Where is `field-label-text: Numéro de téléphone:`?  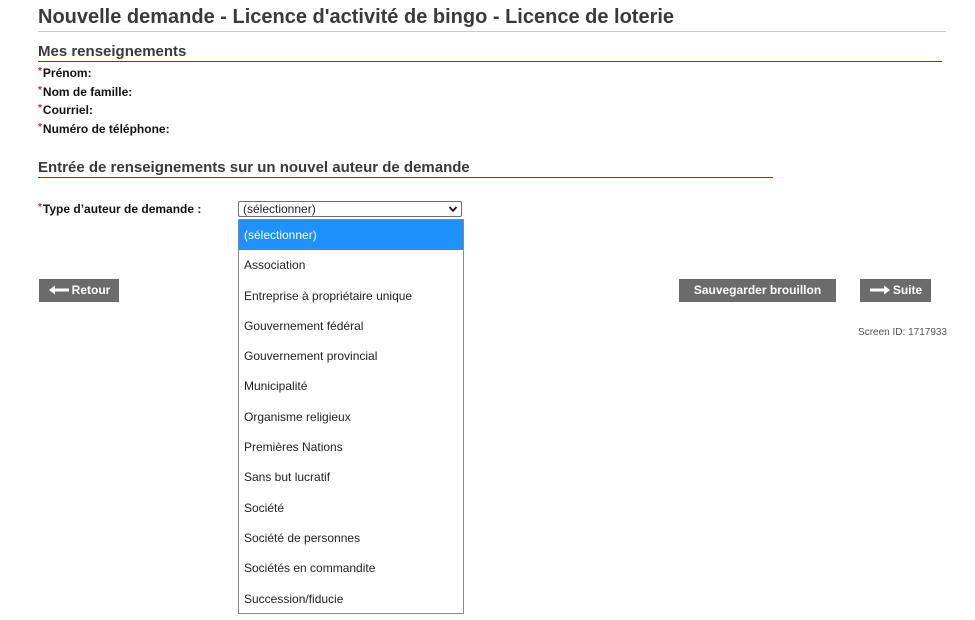
field-label-text: Numéro de téléphone: is located at coordinates (106, 129).